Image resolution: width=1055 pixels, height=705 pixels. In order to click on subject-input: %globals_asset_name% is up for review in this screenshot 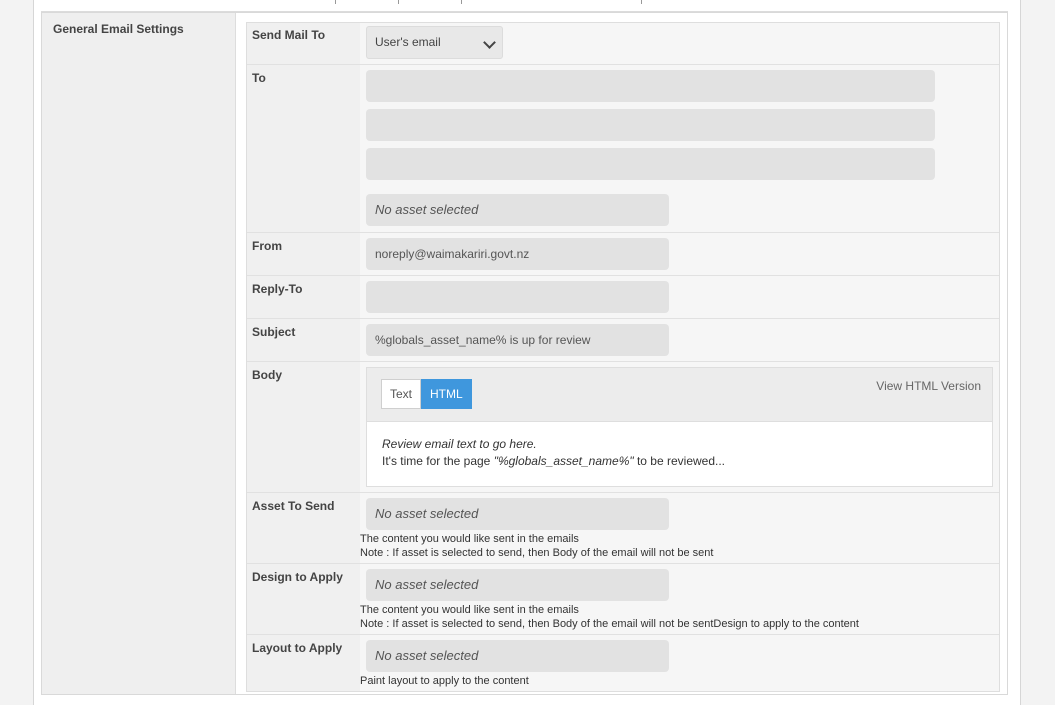, I will do `click(517, 340)`.